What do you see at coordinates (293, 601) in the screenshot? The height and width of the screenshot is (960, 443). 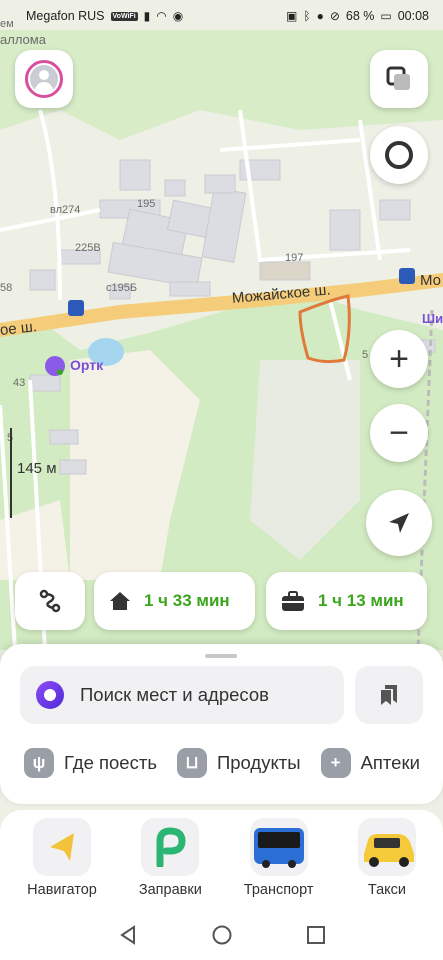 I see `briefcase-icon` at bounding box center [293, 601].